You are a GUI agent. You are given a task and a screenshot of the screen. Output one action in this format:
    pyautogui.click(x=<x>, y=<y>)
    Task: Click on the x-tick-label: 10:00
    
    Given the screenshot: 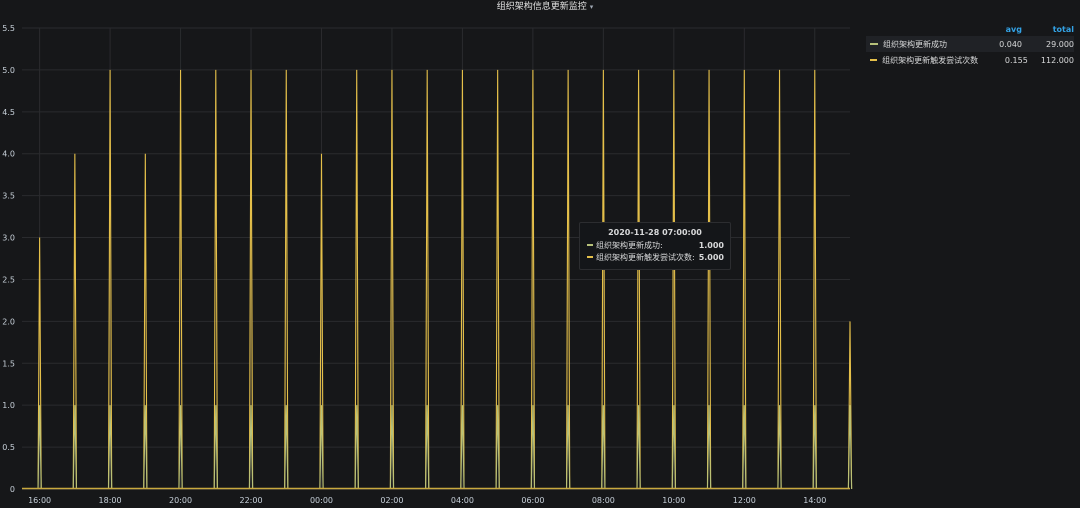 What is the action you would take?
    pyautogui.click(x=673, y=500)
    